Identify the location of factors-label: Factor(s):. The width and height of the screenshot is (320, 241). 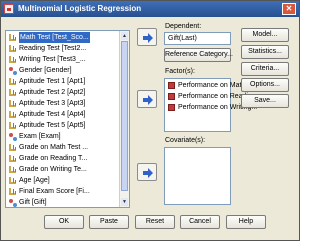
(180, 71).